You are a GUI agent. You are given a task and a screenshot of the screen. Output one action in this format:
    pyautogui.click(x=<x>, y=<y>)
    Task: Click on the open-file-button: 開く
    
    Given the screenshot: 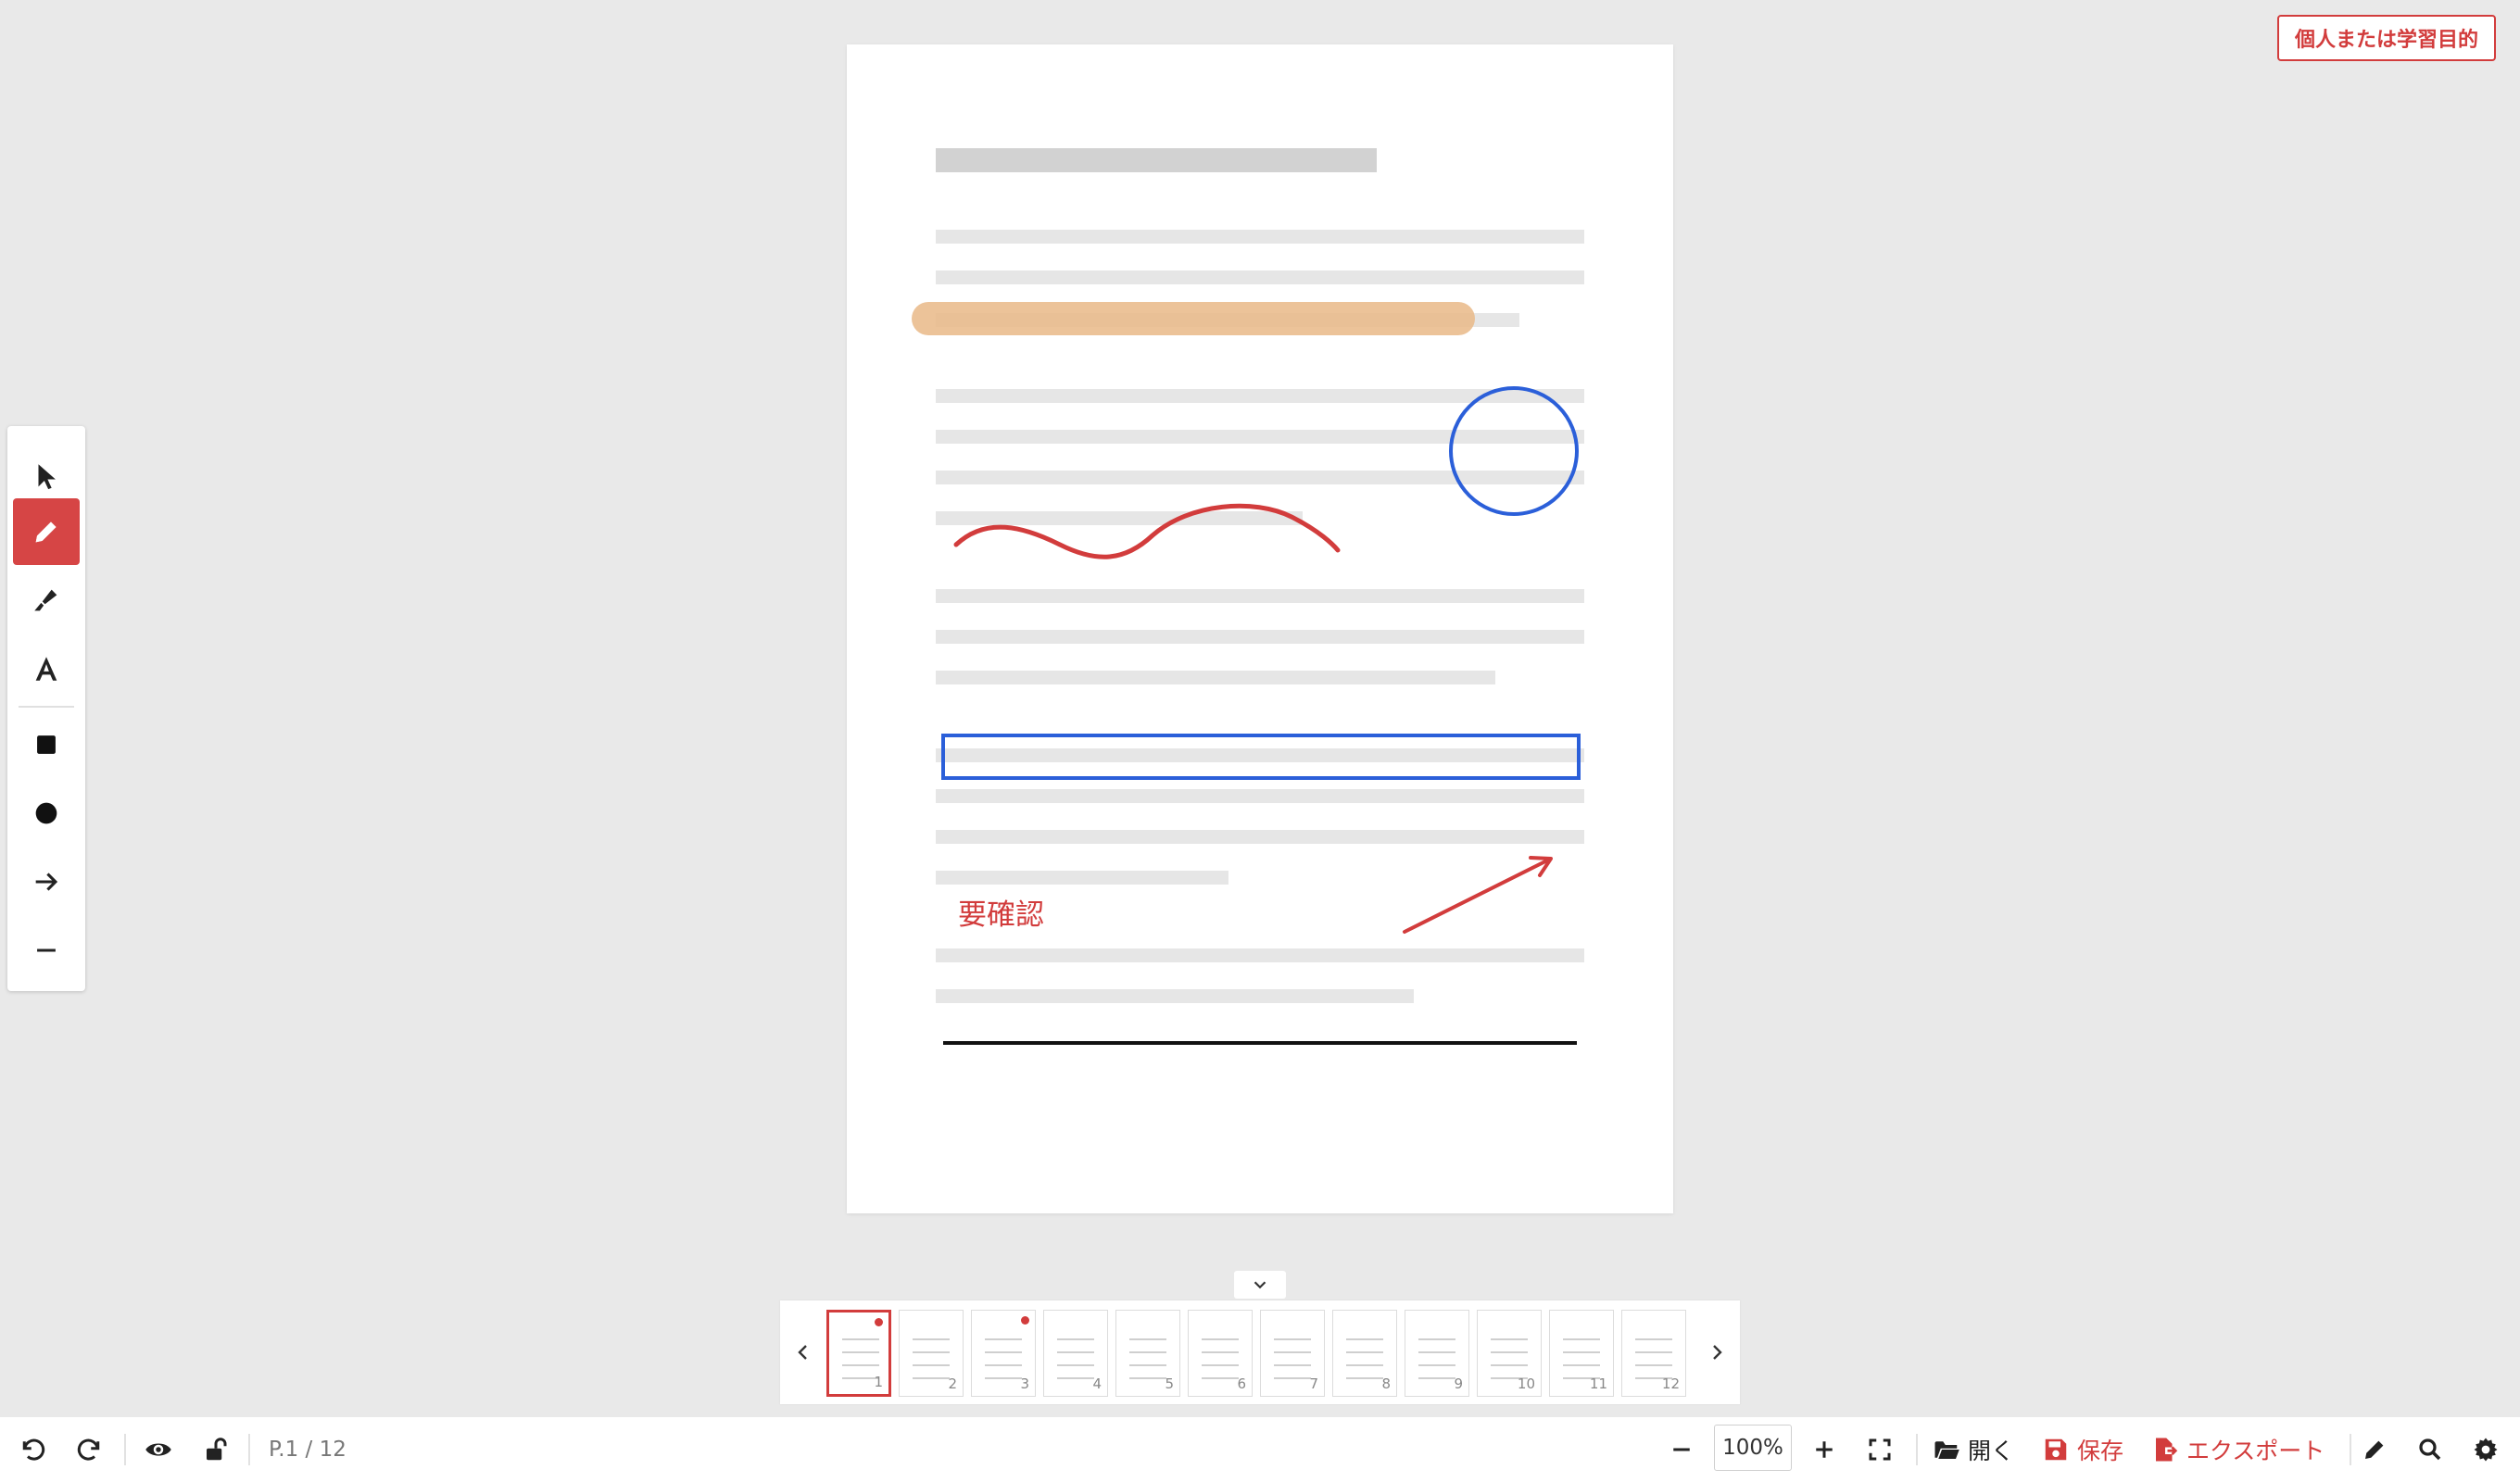 What is the action you would take?
    pyautogui.click(x=1973, y=1449)
    